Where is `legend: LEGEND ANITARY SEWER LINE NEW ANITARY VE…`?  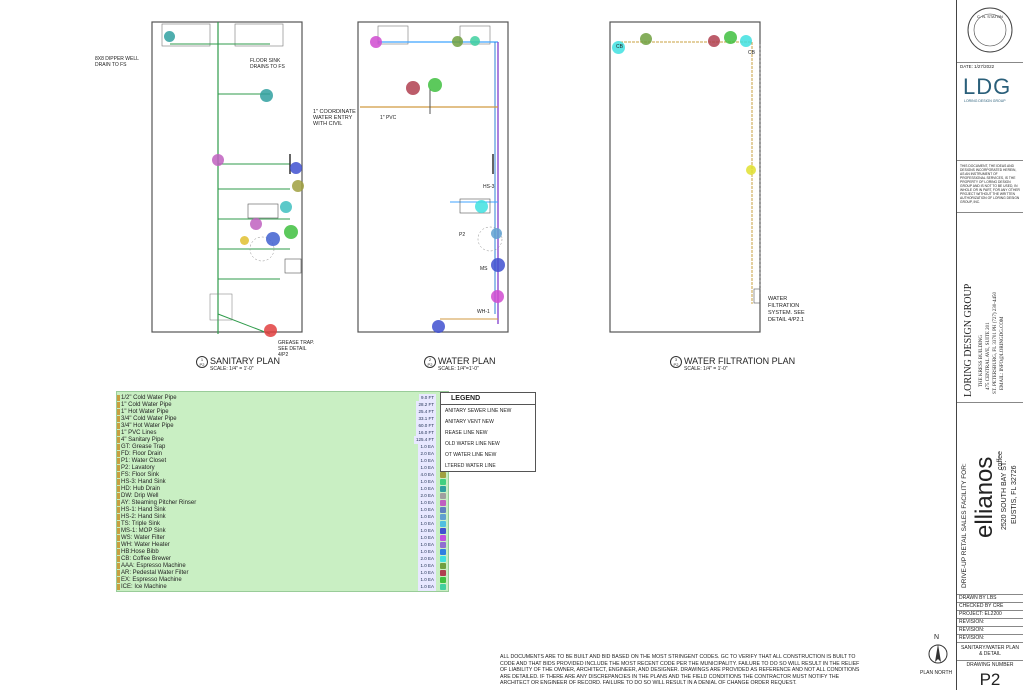
legend: LEGEND ANITARY SEWER LINE NEW ANITARY VE… is located at coordinates (488, 432).